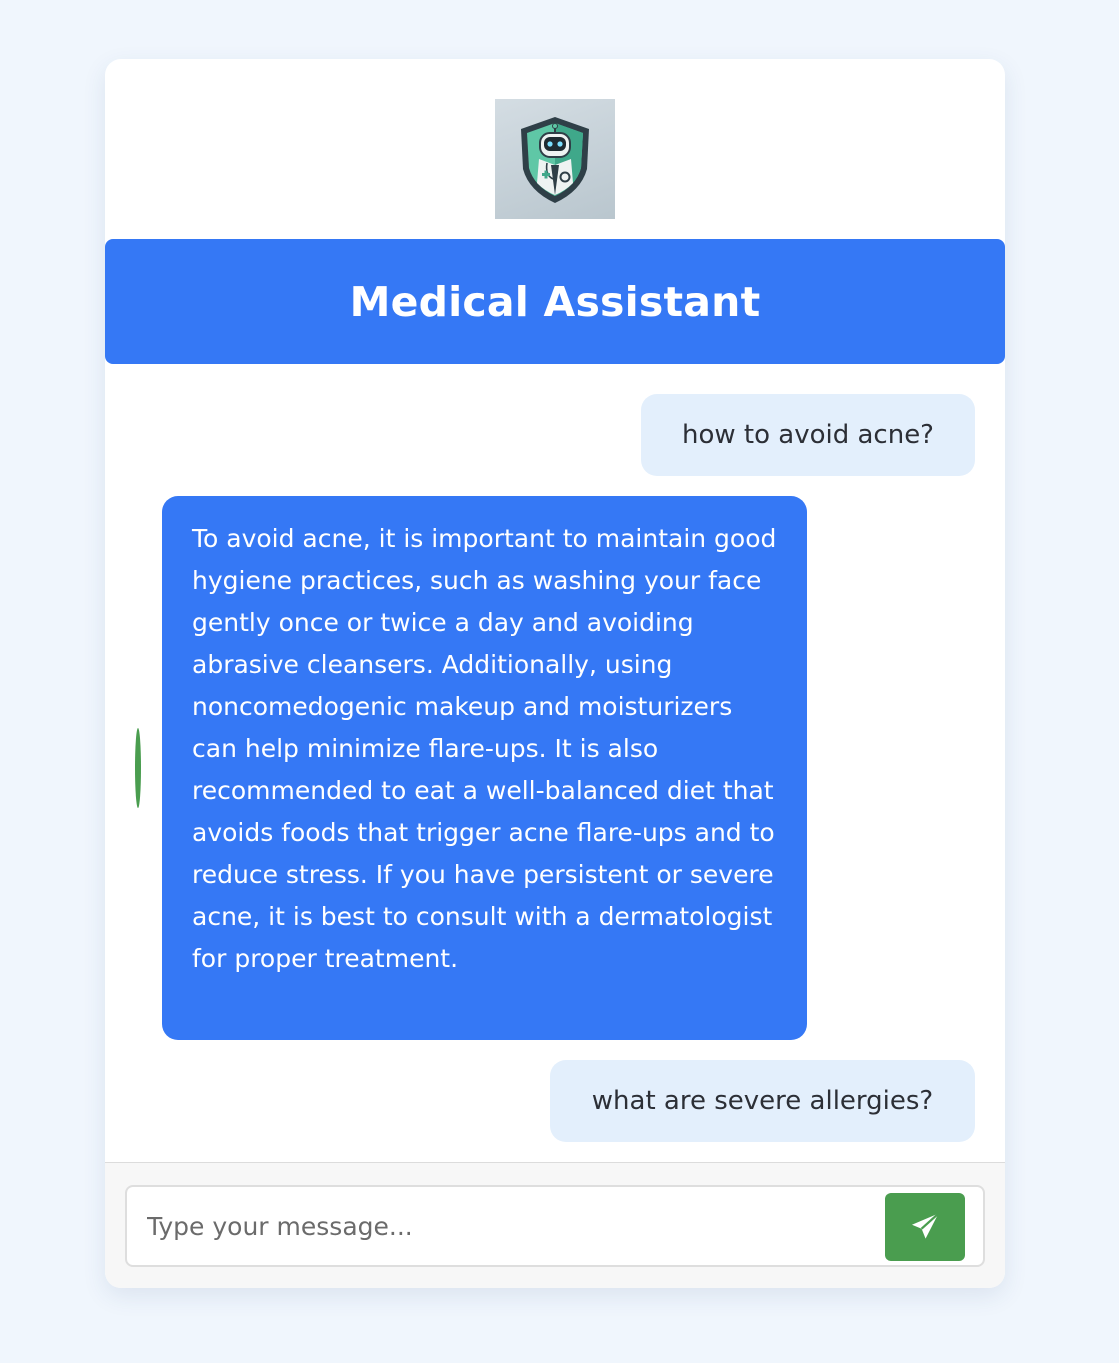 The width and height of the screenshot is (1119, 1363). I want to click on send-button, so click(925, 1227).